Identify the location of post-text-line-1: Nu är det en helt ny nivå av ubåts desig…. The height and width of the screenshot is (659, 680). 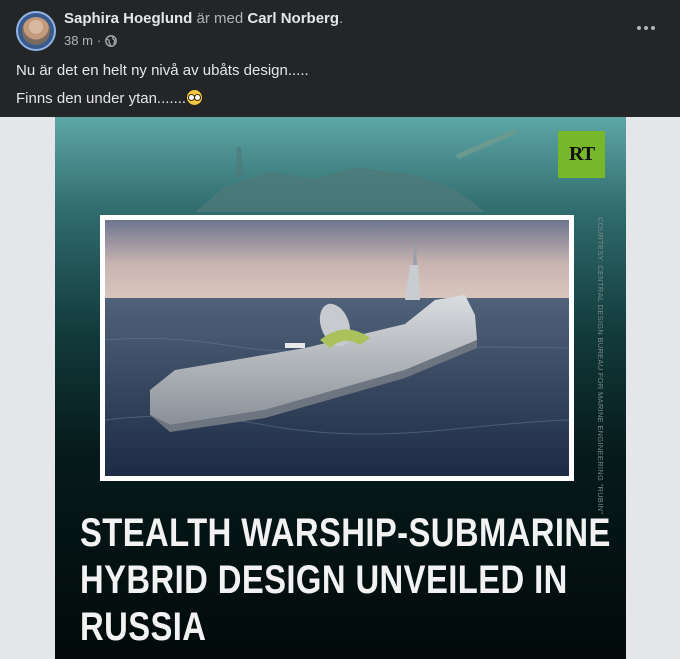
(162, 70).